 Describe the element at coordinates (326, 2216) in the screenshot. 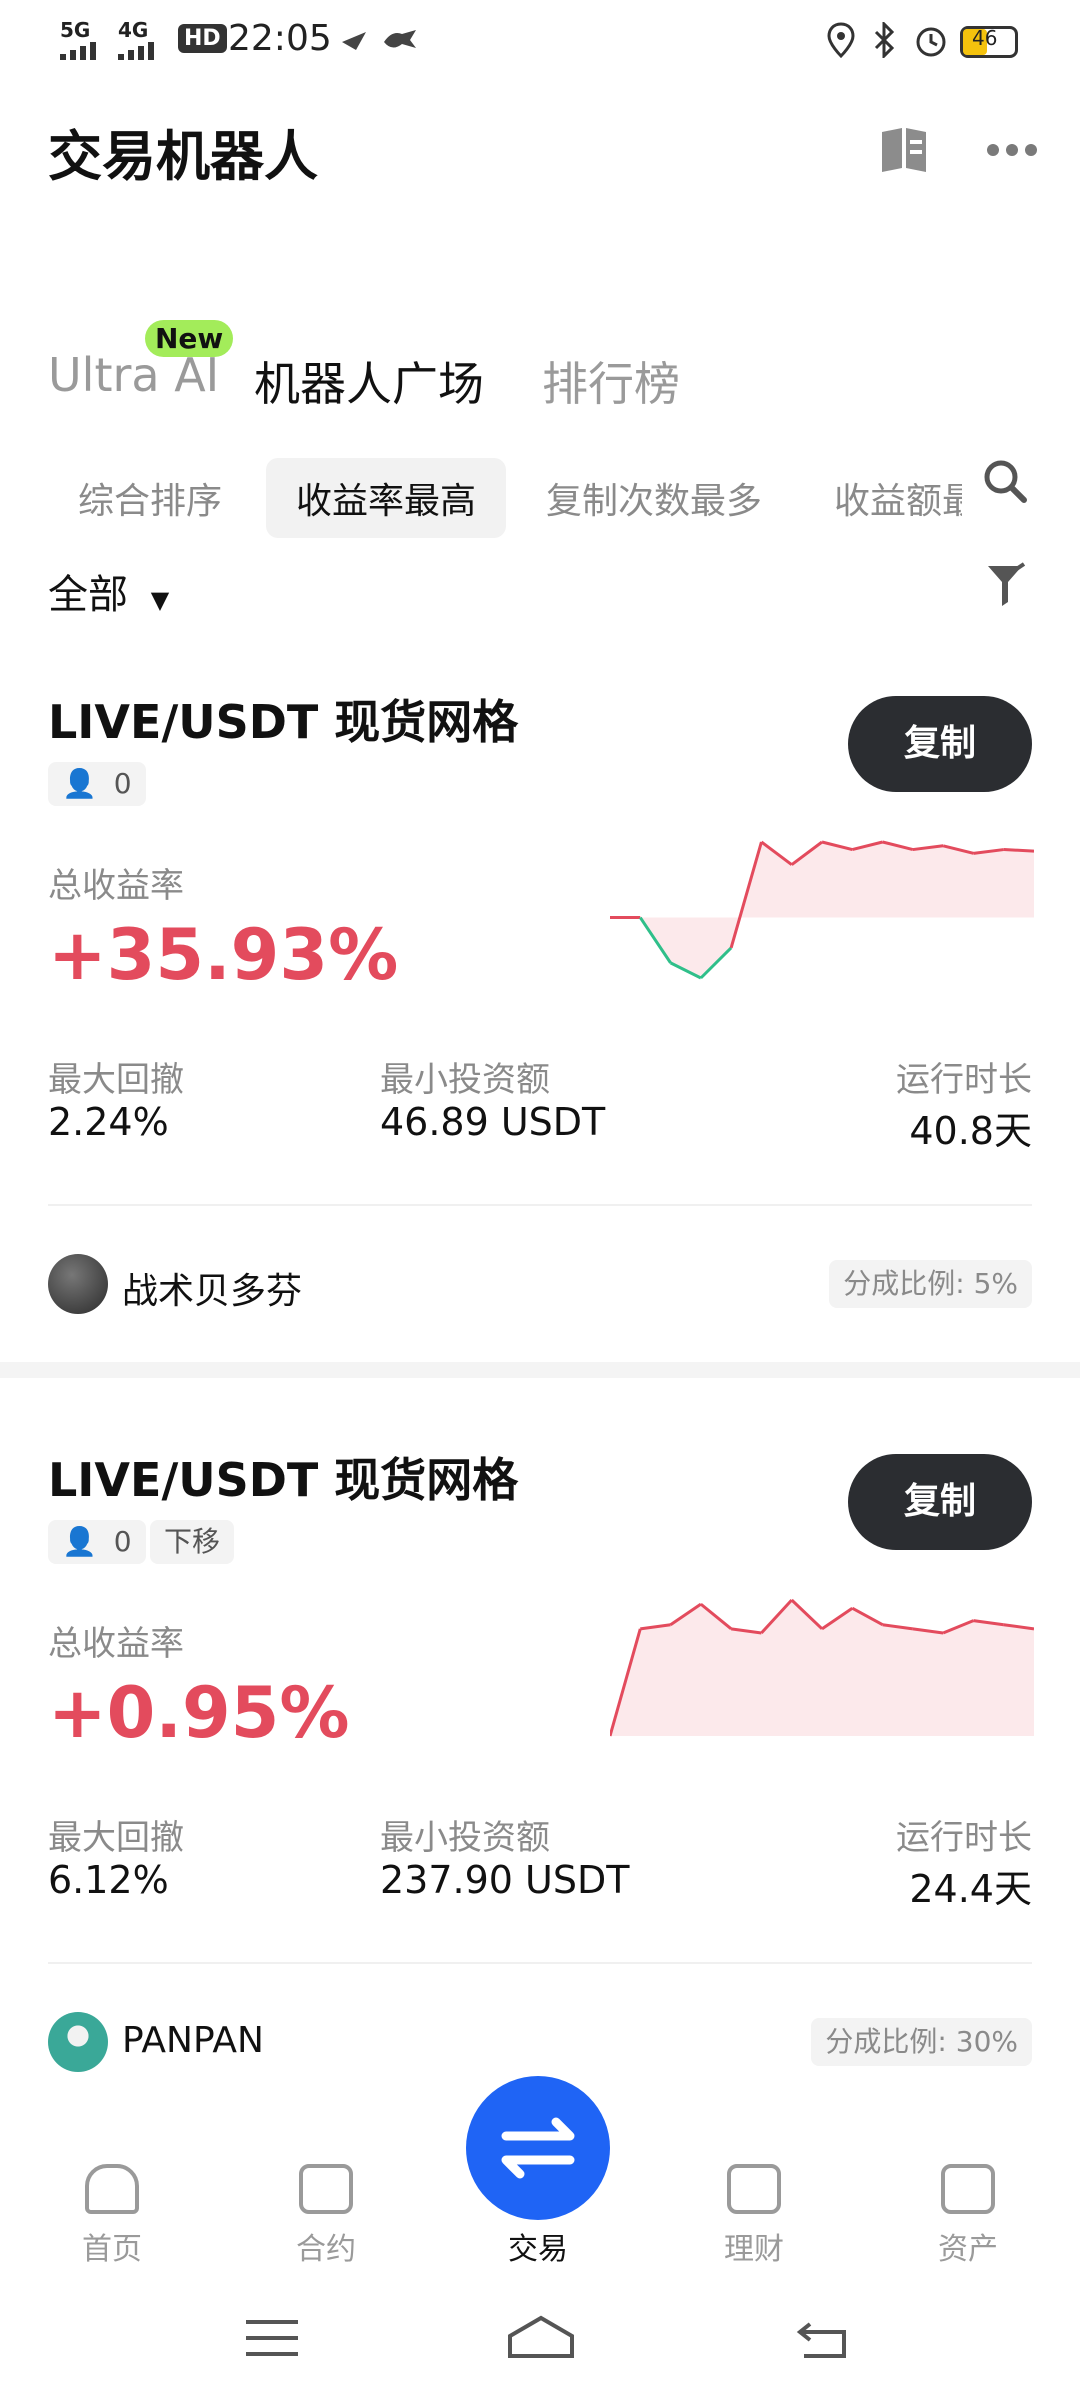

I see `nav-futures: 合约` at that location.